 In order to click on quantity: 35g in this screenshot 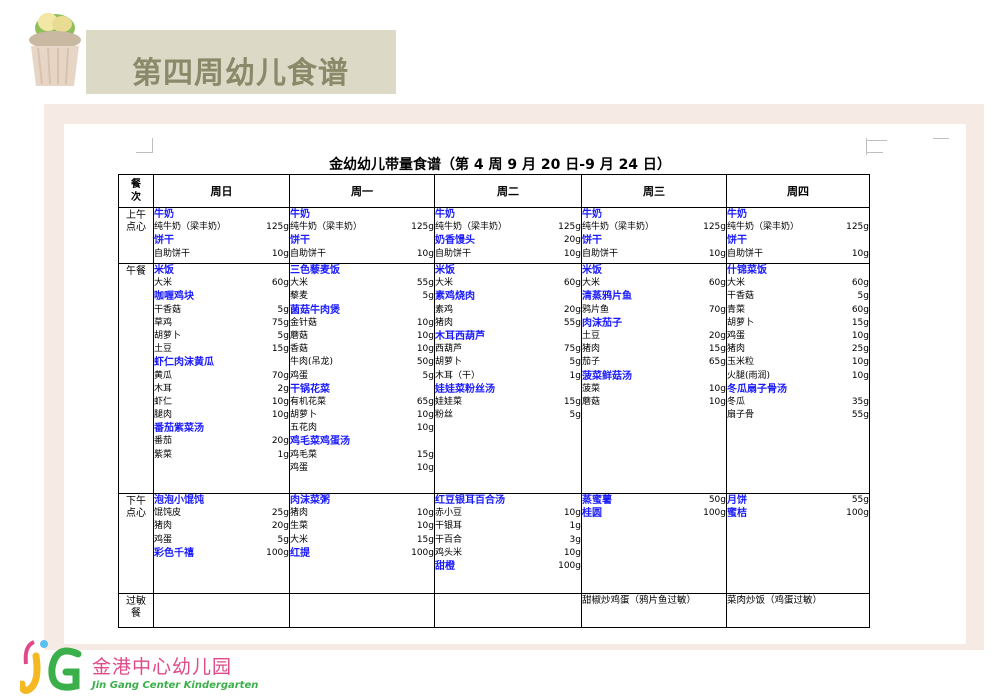, I will do `click(860, 401)`.